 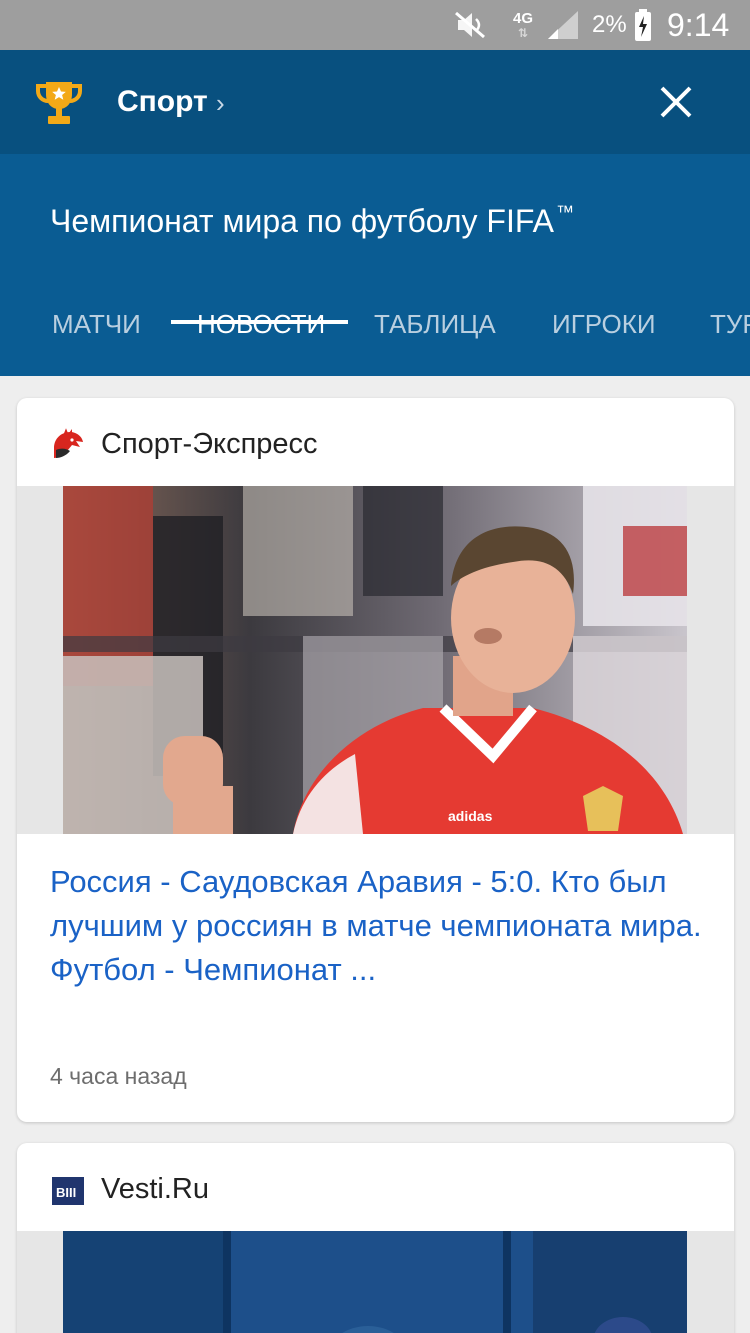 What do you see at coordinates (261, 340) in the screenshot?
I see `tab-news: НОВОСТИ` at bounding box center [261, 340].